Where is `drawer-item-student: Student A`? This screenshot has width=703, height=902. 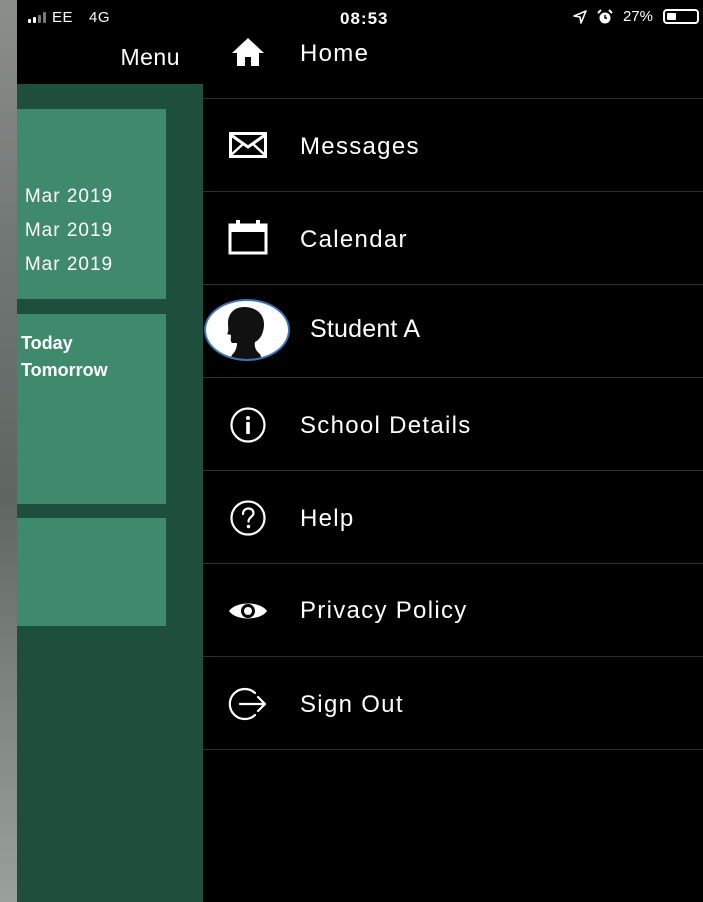
drawer-item-student: Student A is located at coordinates (453, 331).